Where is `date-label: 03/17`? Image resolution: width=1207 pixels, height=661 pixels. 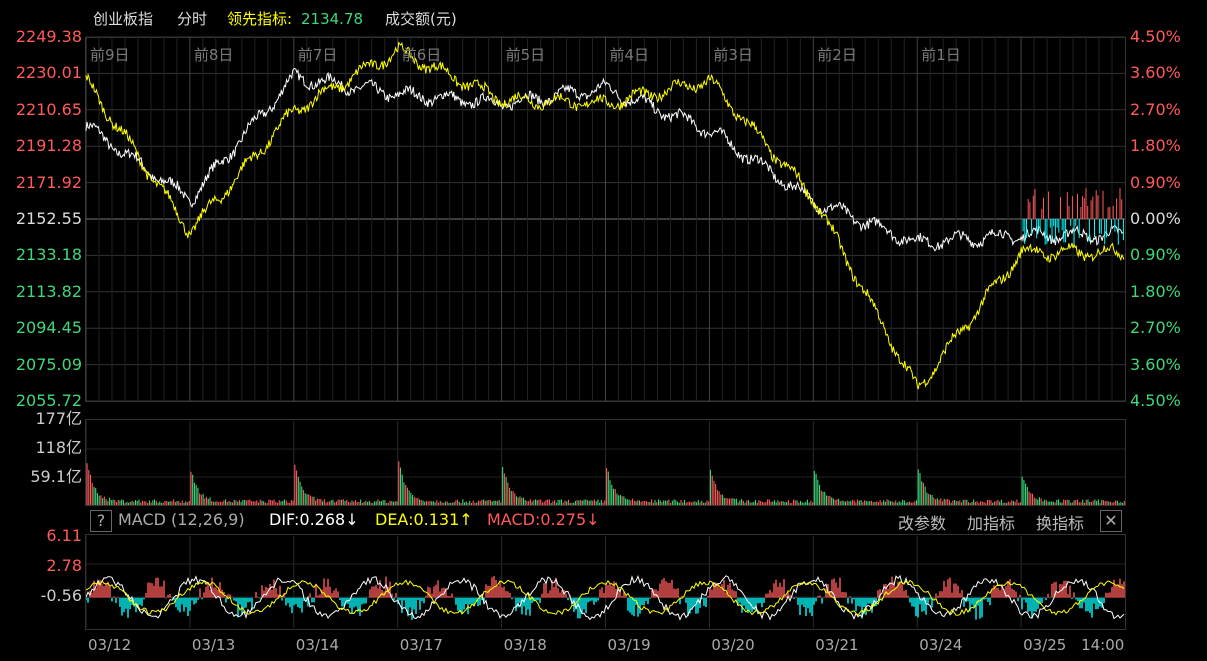
date-label: 03/17 is located at coordinates (421, 645).